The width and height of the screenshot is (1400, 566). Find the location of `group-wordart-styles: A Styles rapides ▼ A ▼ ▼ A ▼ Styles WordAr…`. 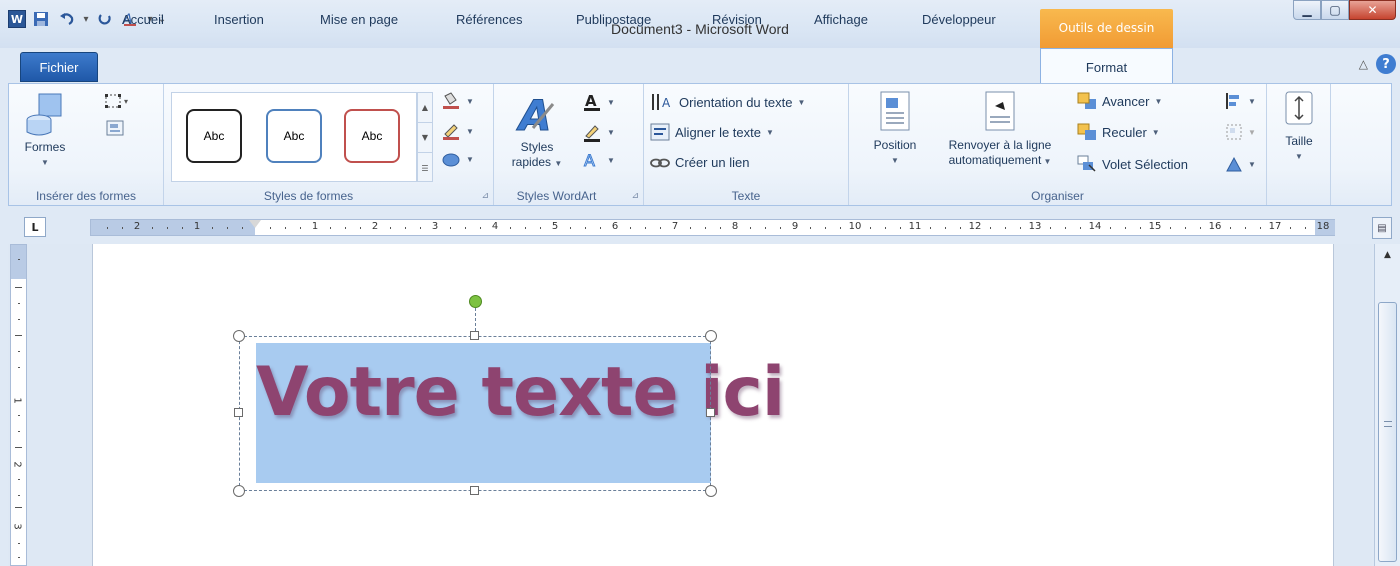

group-wordart-styles: A Styles rapides ▼ A ▼ ▼ A ▼ Styles WordAr… is located at coordinates (569, 144).